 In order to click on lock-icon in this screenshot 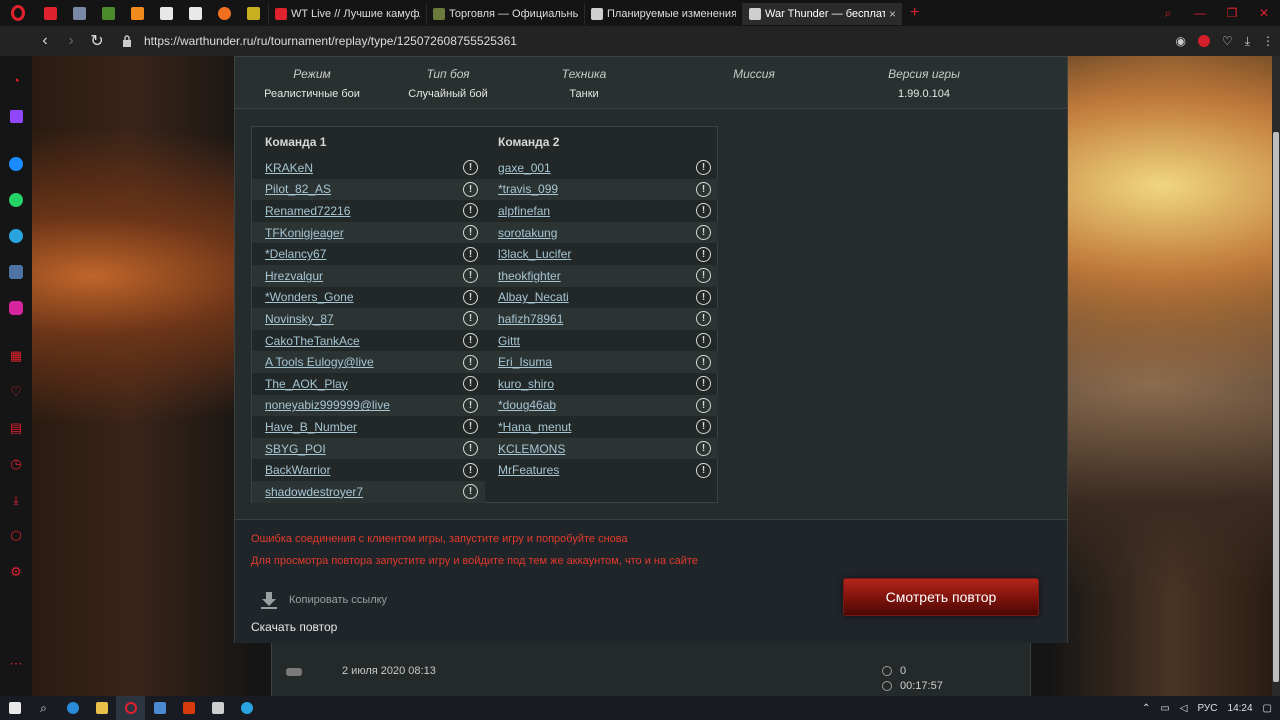, I will do `click(127, 41)`.